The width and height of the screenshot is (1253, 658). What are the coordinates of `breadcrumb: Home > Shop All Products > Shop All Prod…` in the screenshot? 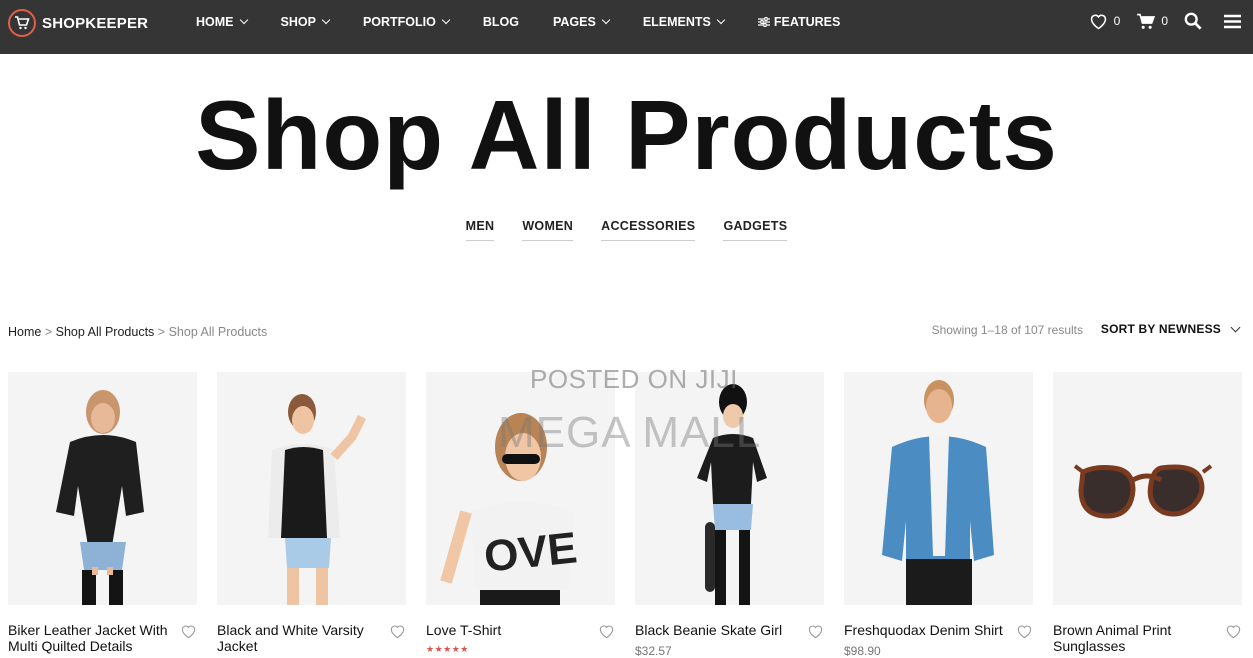 It's located at (137, 332).